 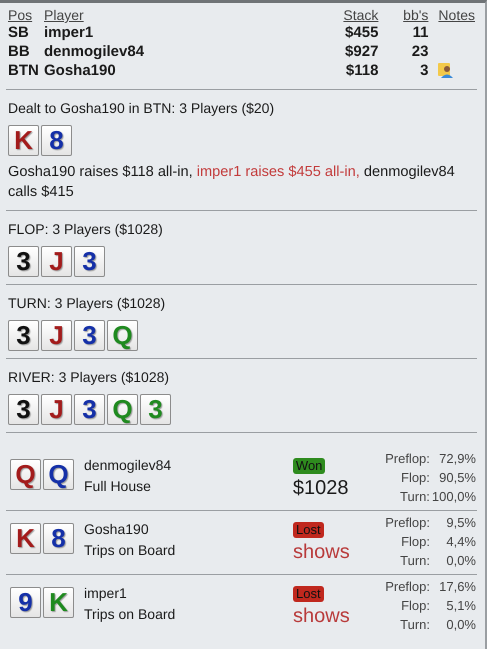 What do you see at coordinates (80, 70) in the screenshot?
I see `table-cell-text: Gosha190` at bounding box center [80, 70].